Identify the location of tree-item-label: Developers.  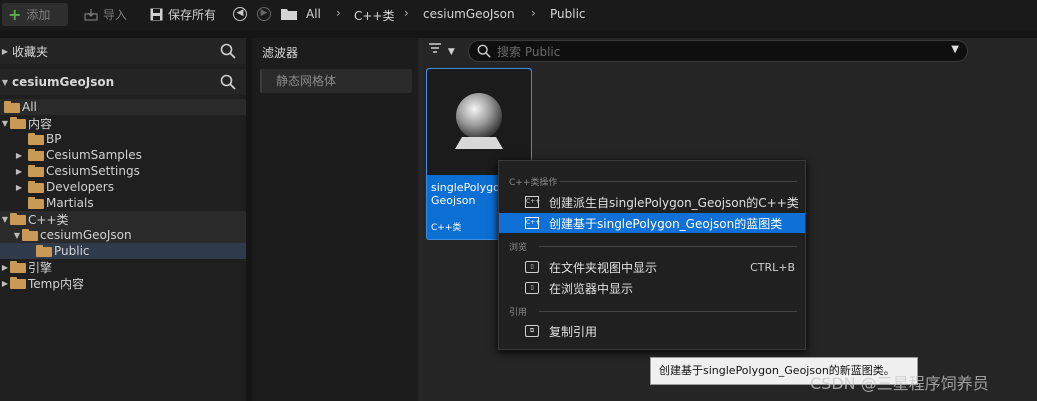
(80, 187).